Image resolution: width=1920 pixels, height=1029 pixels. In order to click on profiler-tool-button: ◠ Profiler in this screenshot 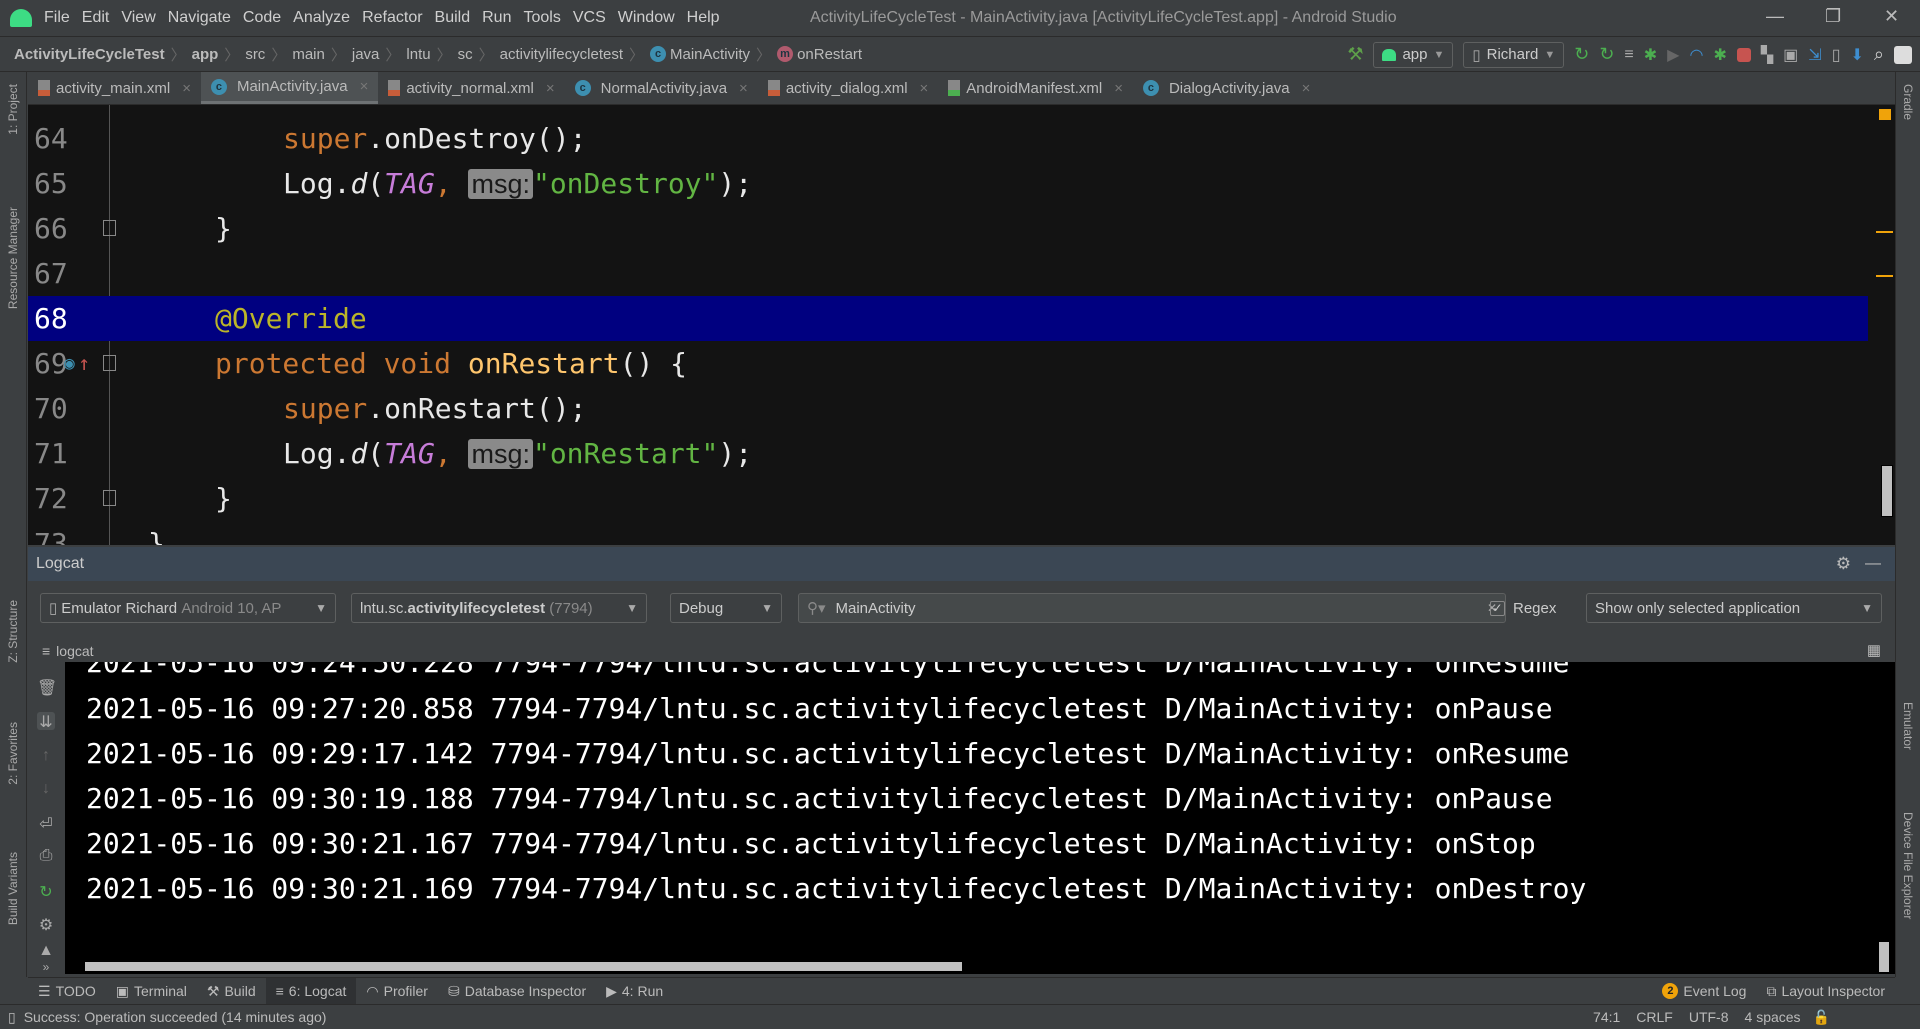, I will do `click(397, 991)`.